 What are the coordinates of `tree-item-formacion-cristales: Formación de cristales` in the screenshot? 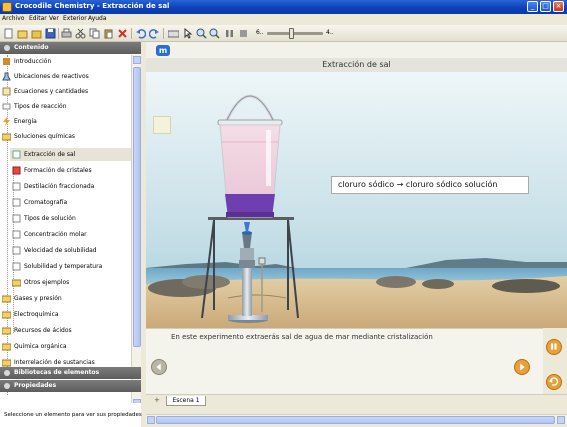 It's located at (70, 170).